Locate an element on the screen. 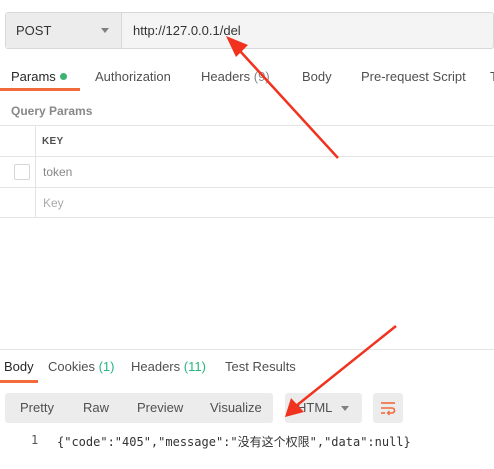 This screenshot has height=469, width=494. active-tab-underline is located at coordinates (40, 89).